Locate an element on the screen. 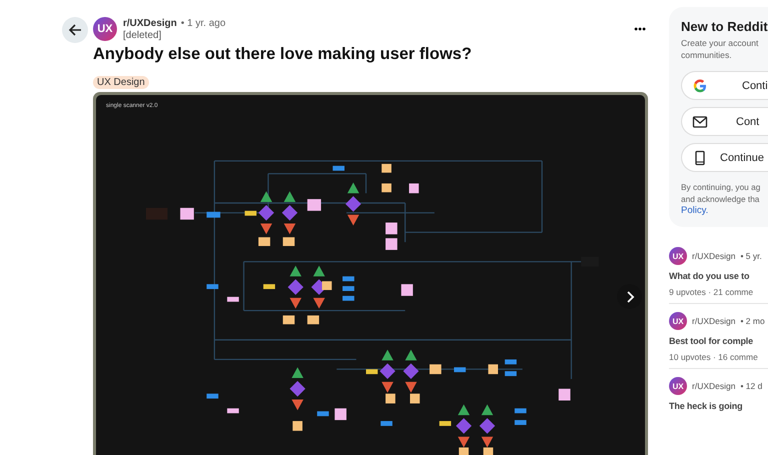  continue-button: Conti is located at coordinates (724, 85).